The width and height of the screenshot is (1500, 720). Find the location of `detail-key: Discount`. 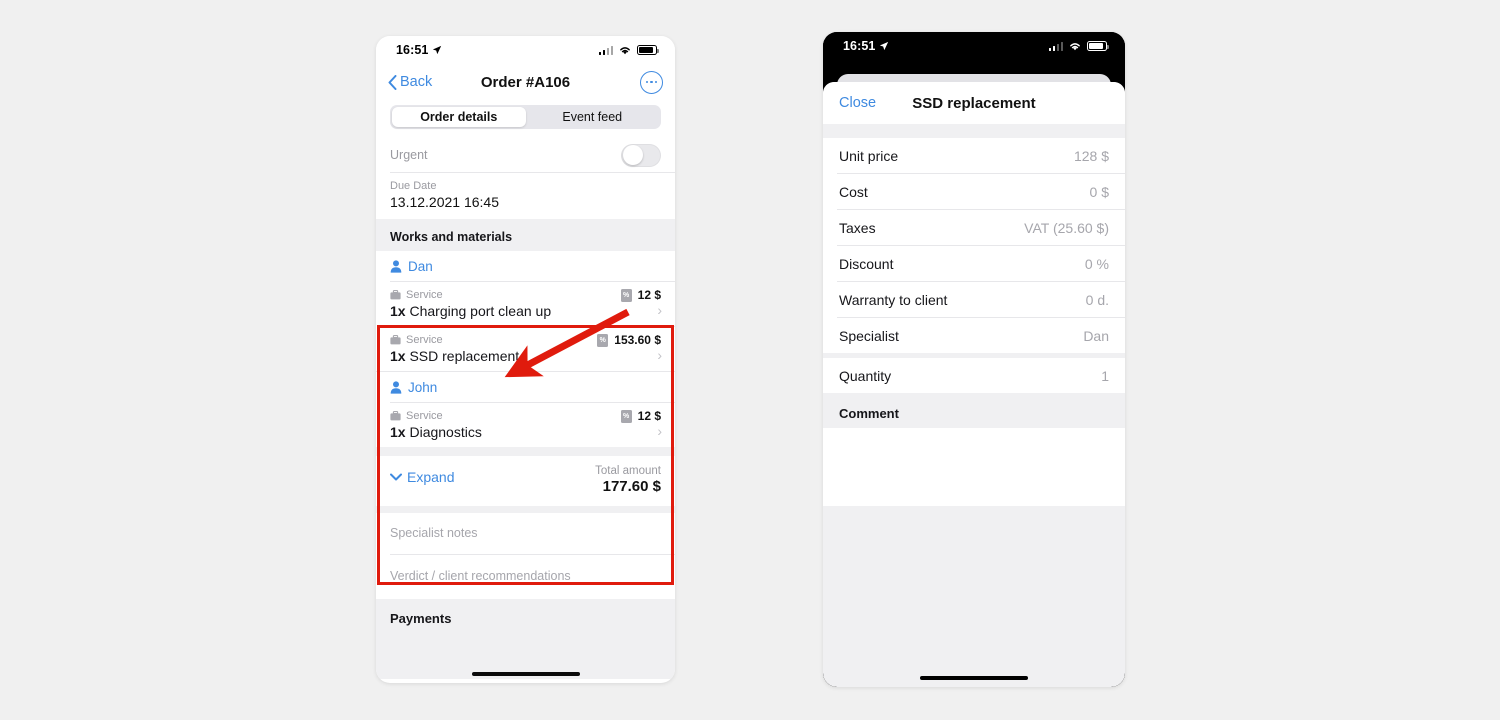

detail-key: Discount is located at coordinates (866, 263).